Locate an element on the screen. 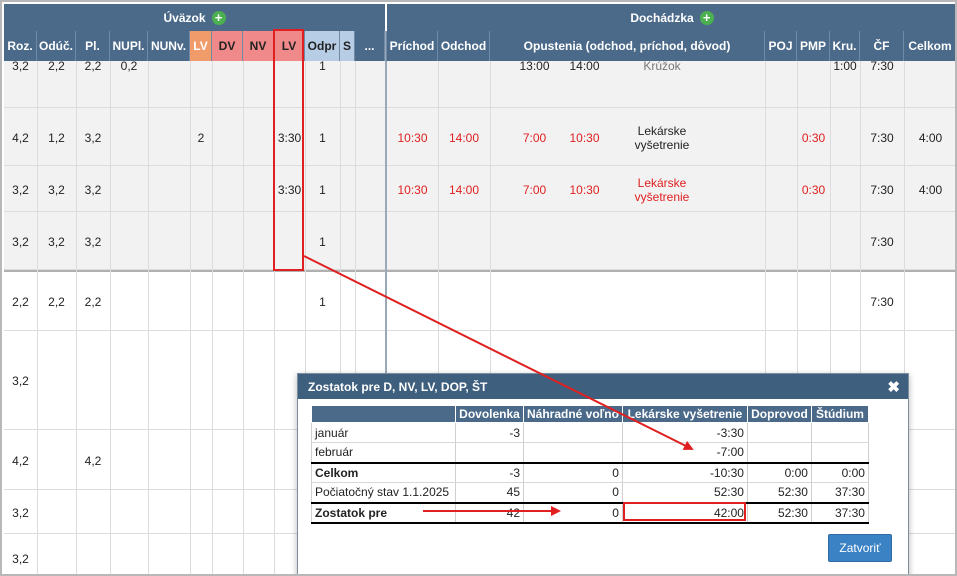 This screenshot has width=957, height=576. cell-nupl: 0,2 is located at coordinates (129, 66).